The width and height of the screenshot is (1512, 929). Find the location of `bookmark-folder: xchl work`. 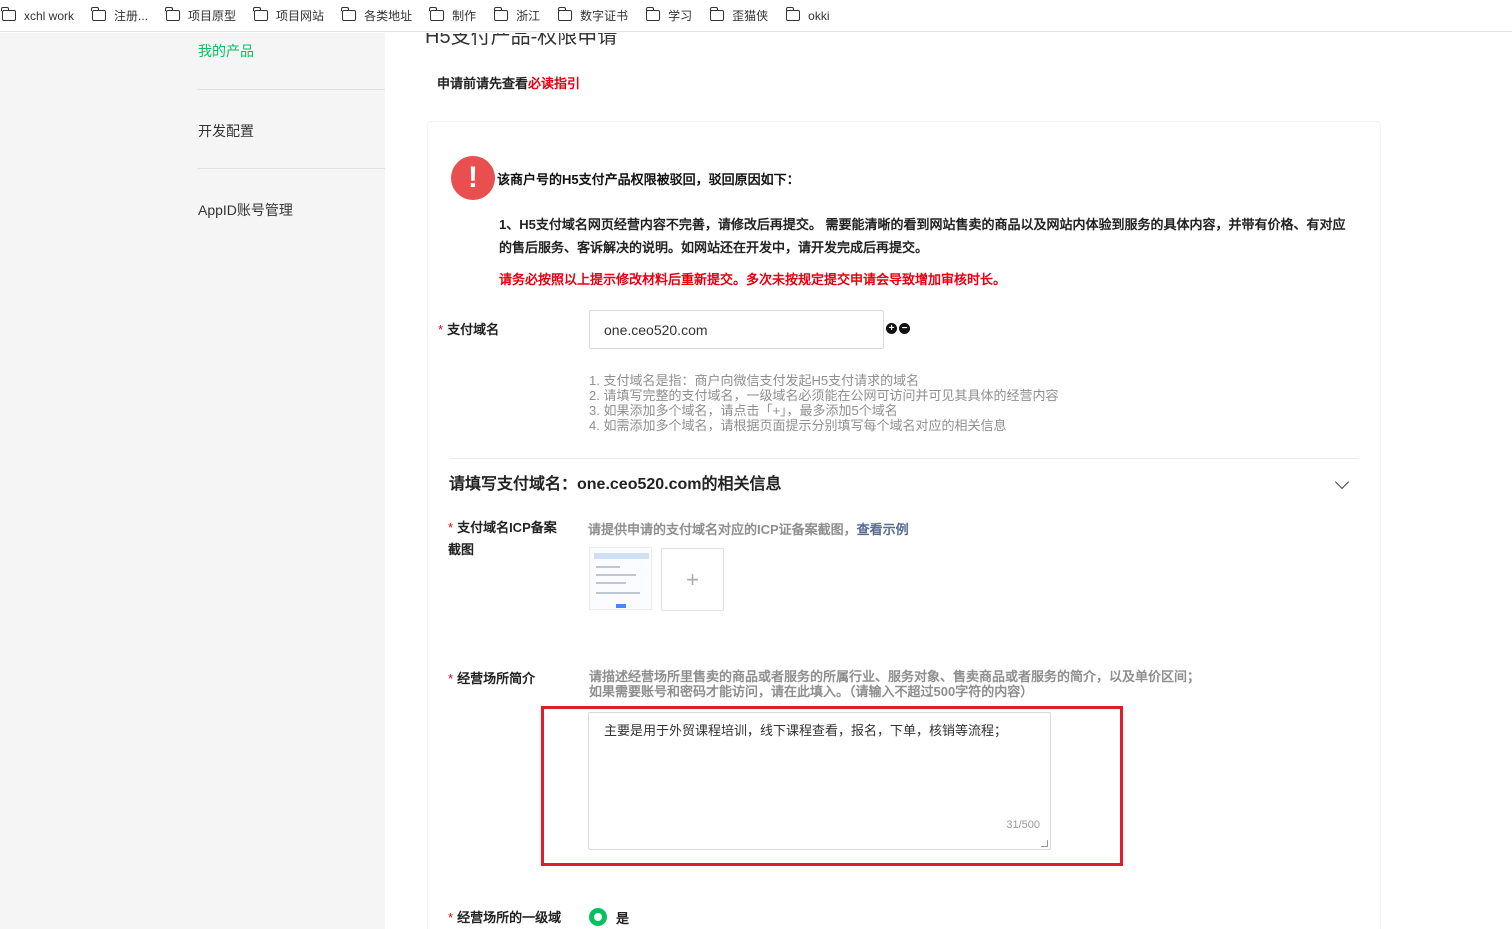

bookmark-folder: xchl work is located at coordinates (37, 15).